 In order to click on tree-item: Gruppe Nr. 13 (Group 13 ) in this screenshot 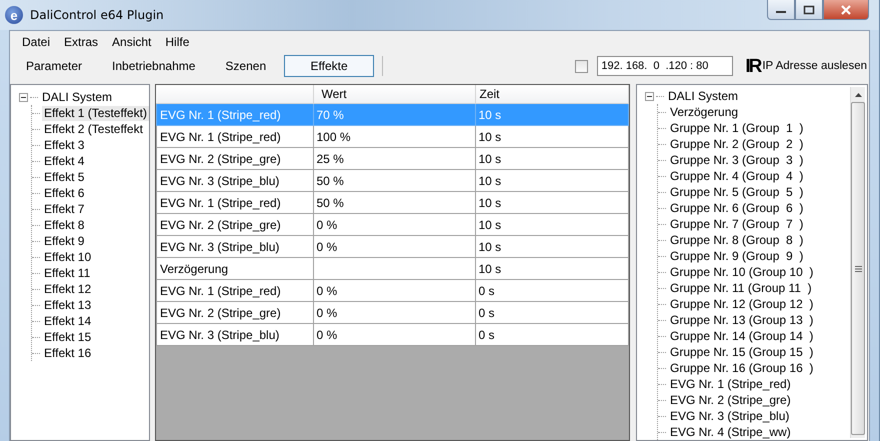, I will do `click(742, 320)`.